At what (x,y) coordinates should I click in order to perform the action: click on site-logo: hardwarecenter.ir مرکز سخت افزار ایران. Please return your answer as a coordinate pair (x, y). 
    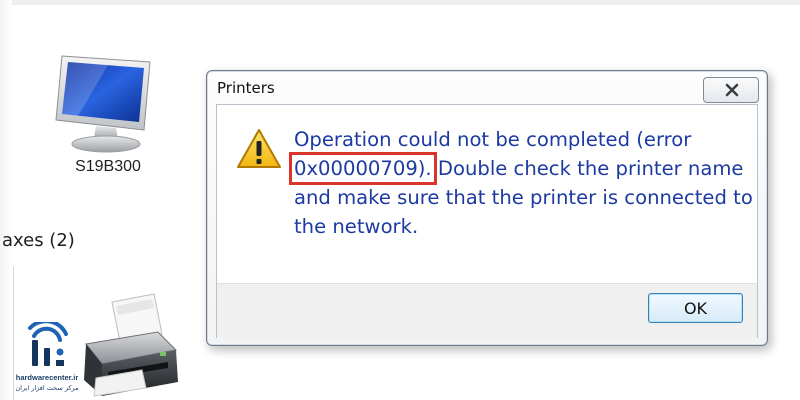
    Looking at the image, I should click on (47, 359).